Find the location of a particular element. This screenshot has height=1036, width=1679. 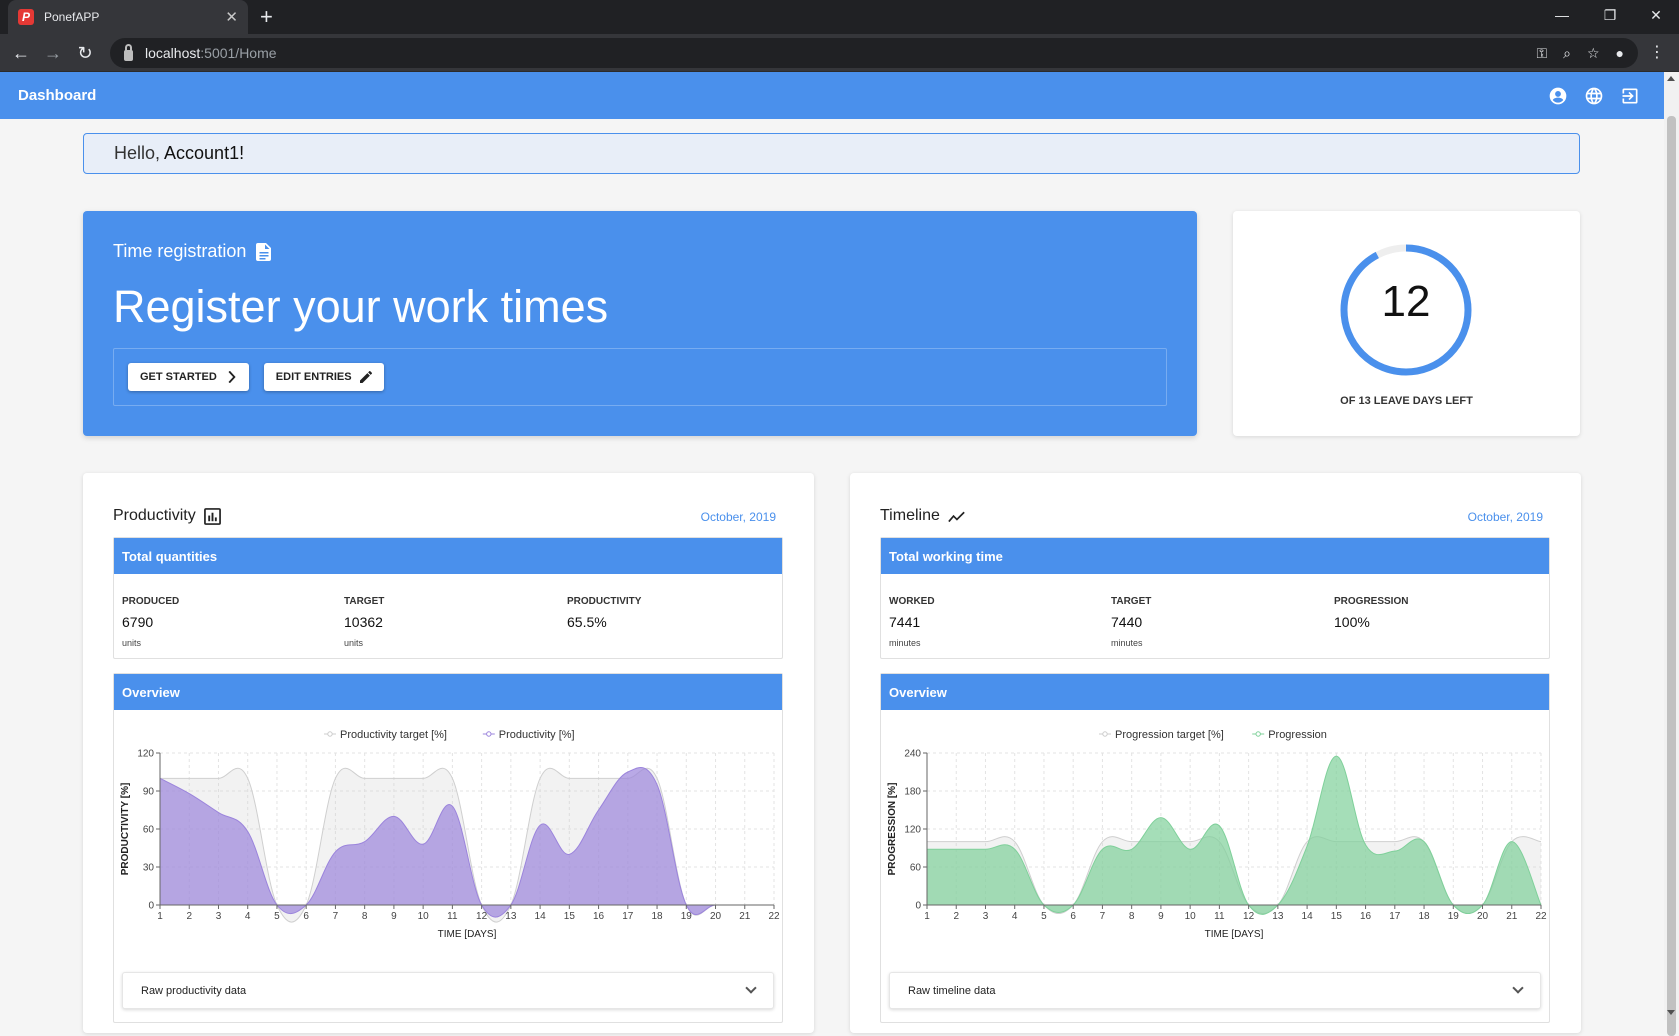

produced-stat: PRODUCED 6790 units is located at coordinates (150, 622).